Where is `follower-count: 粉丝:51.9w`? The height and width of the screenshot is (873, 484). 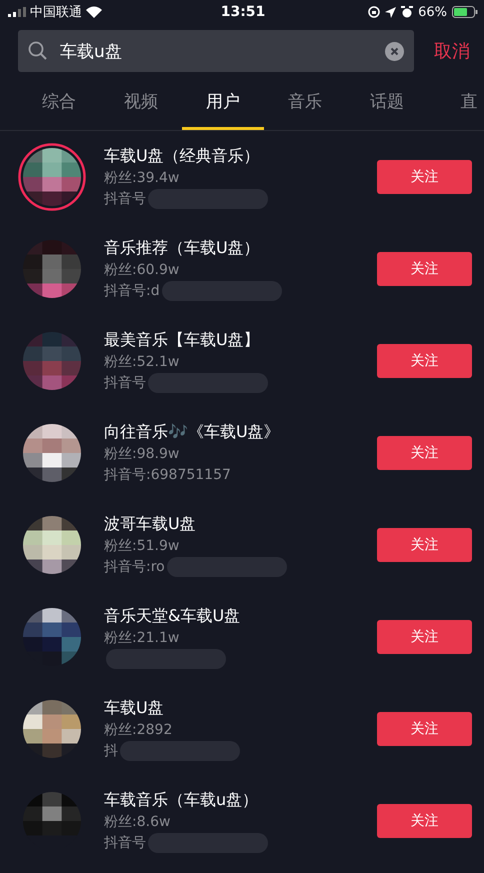 follower-count: 粉丝:51.9w is located at coordinates (142, 545).